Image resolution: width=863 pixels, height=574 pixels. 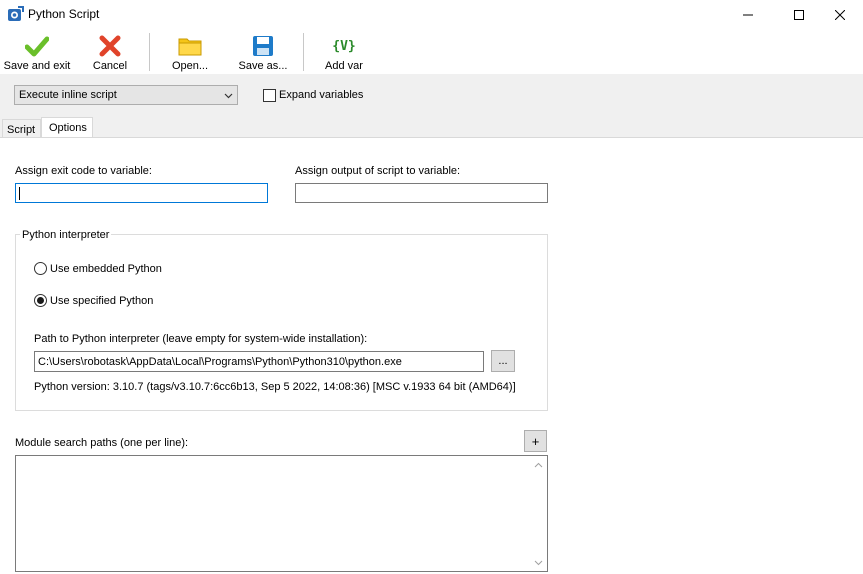 I want to click on minimize-icon, so click(x=748, y=15).